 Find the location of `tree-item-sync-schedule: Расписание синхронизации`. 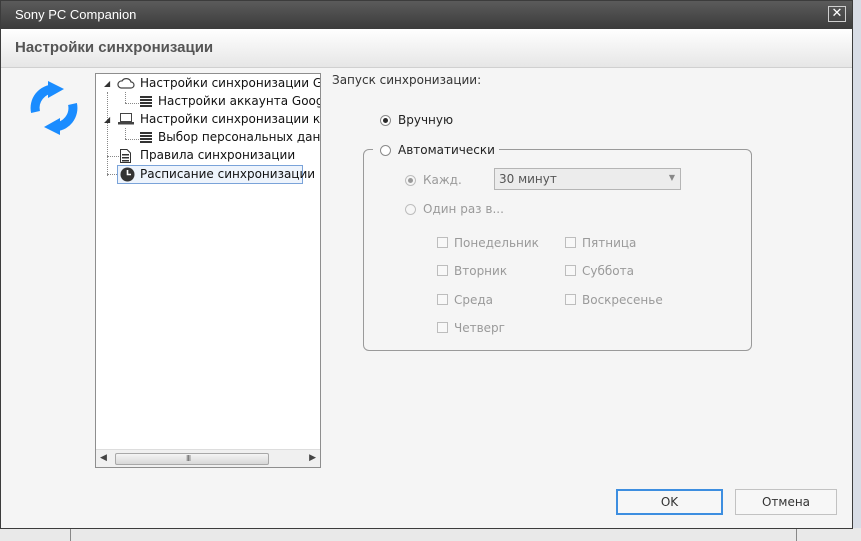

tree-item-sync-schedule: Расписание синхронизации is located at coordinates (216, 174).